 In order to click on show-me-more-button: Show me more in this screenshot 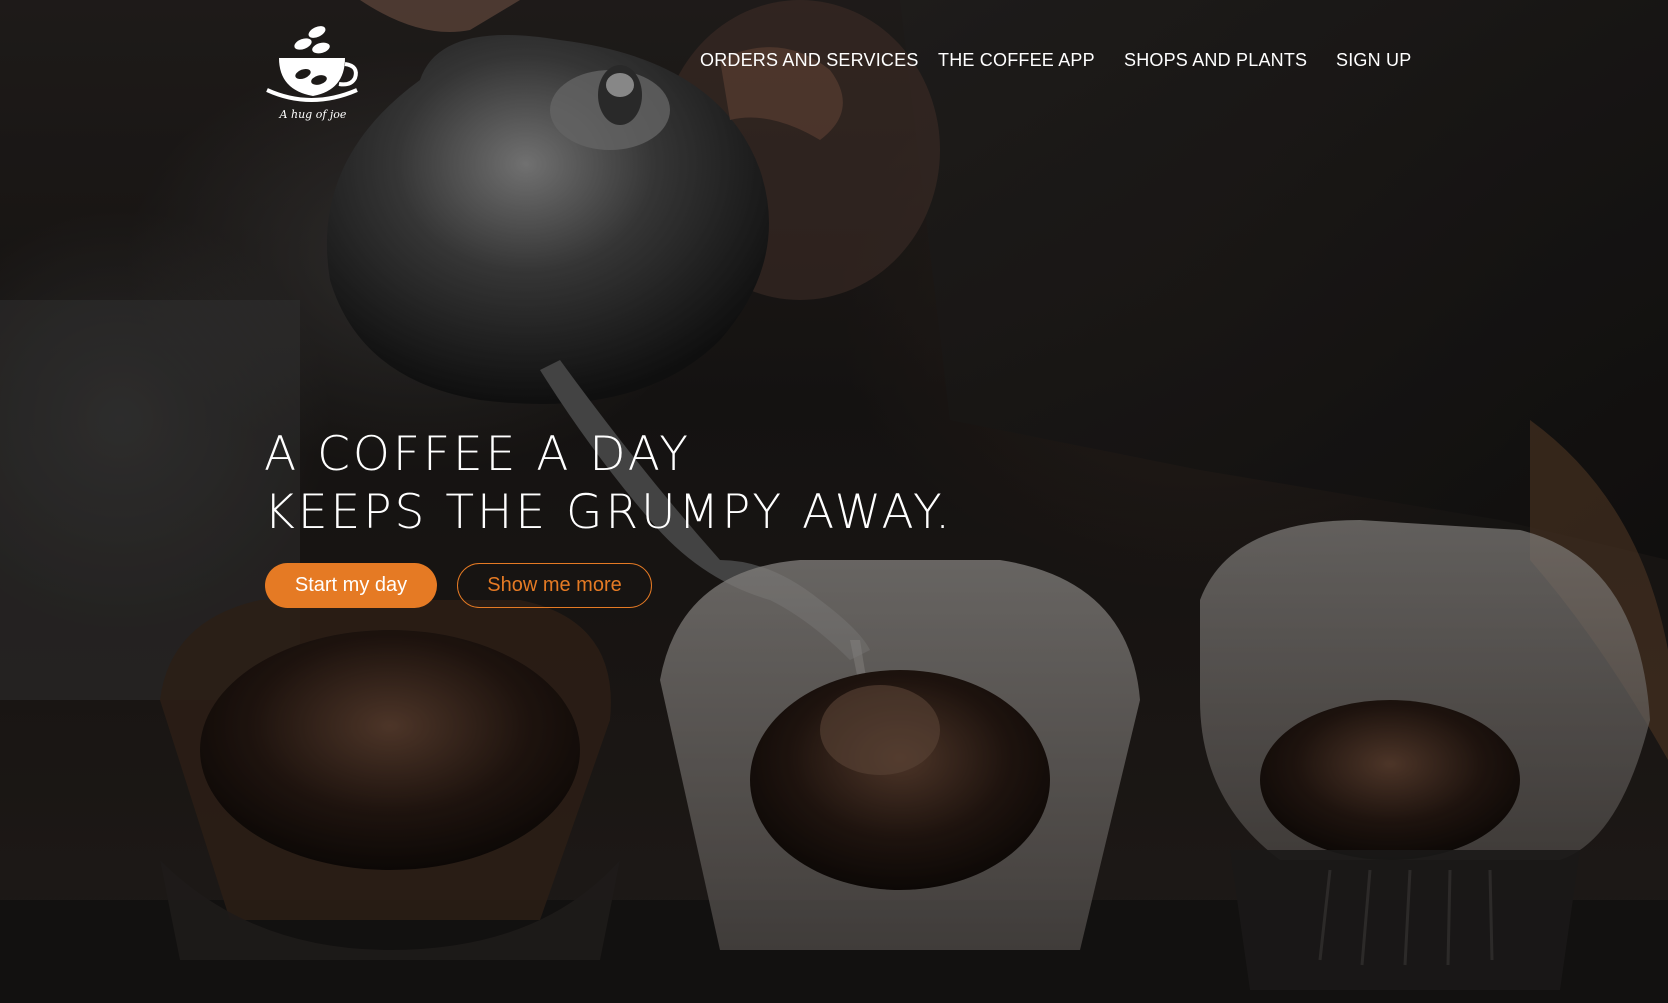, I will do `click(554, 585)`.